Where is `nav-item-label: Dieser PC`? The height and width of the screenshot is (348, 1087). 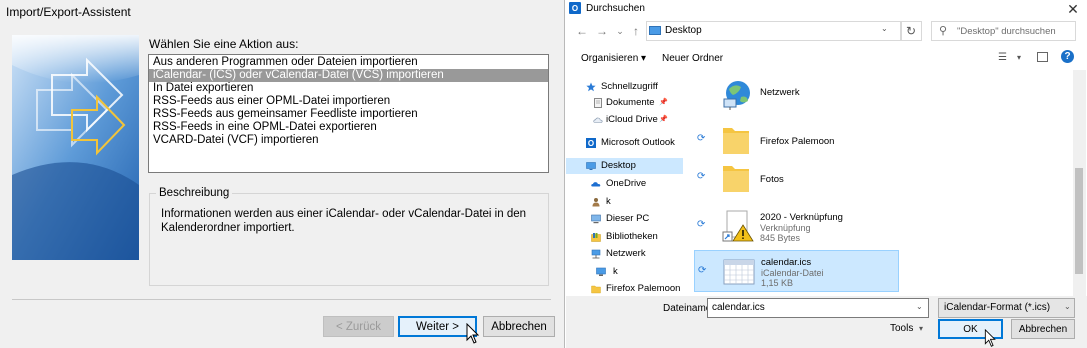 nav-item-label: Dieser PC is located at coordinates (628, 218).